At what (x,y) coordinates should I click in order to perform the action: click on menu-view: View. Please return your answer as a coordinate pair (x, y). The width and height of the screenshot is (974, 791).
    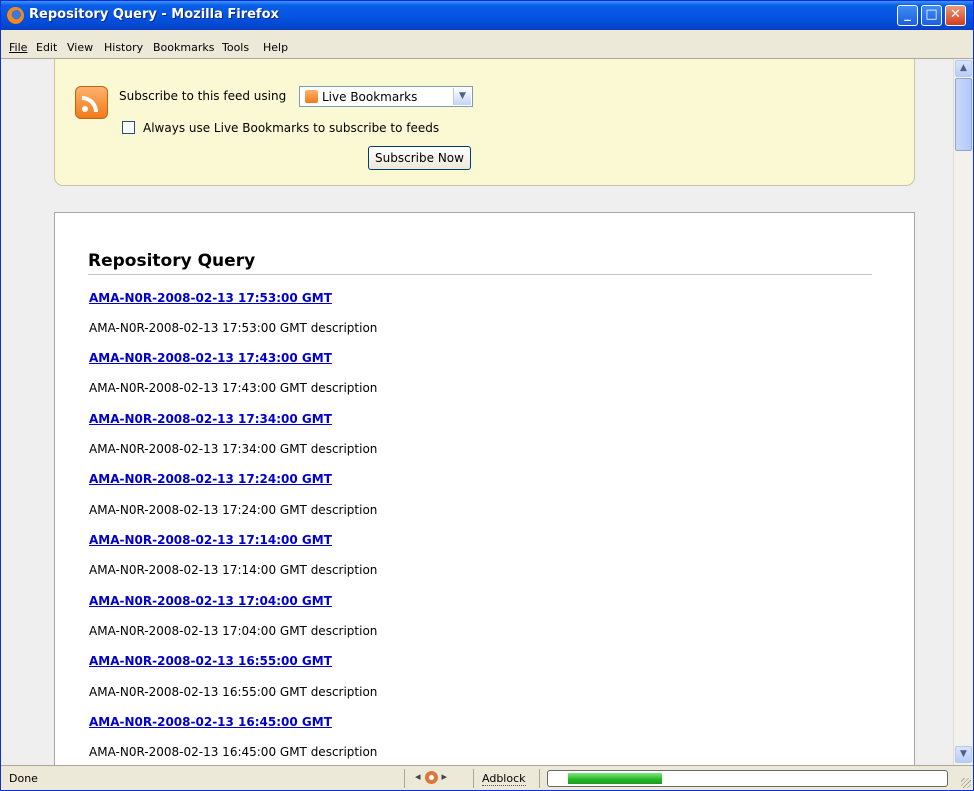
    Looking at the image, I should click on (80, 47).